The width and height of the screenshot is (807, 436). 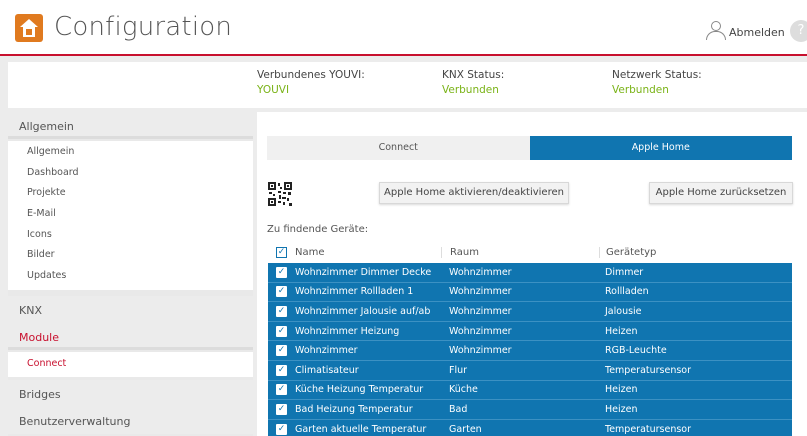 I want to click on user-icon, so click(x=716, y=30).